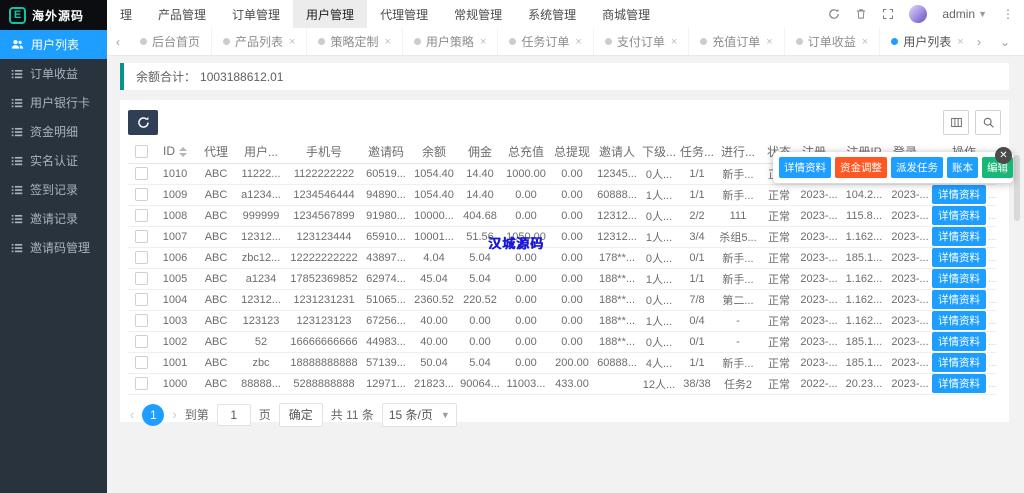  I want to click on table-cell: 50.04, so click(434, 363).